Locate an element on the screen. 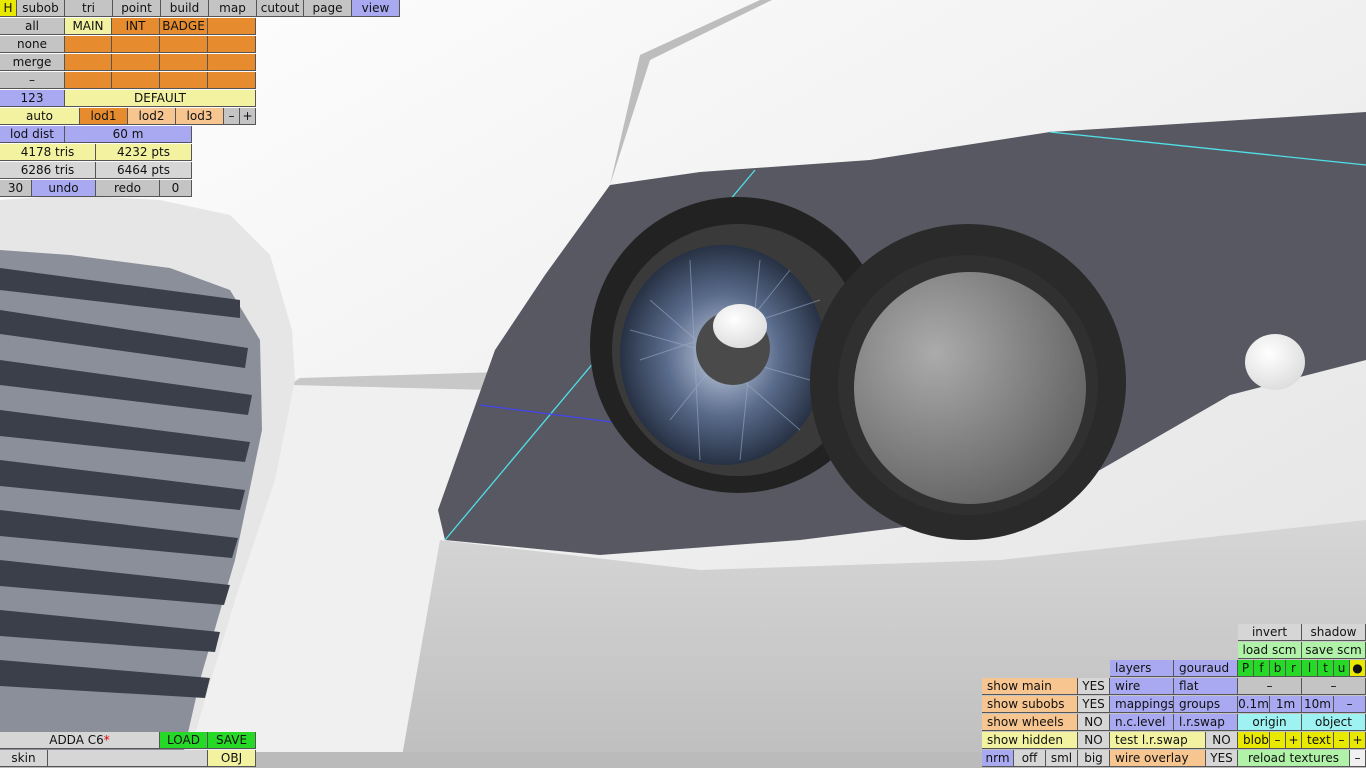 Image resolution: width=1366 pixels, height=768 pixels. model-name: ADDA C6* is located at coordinates (80, 740).